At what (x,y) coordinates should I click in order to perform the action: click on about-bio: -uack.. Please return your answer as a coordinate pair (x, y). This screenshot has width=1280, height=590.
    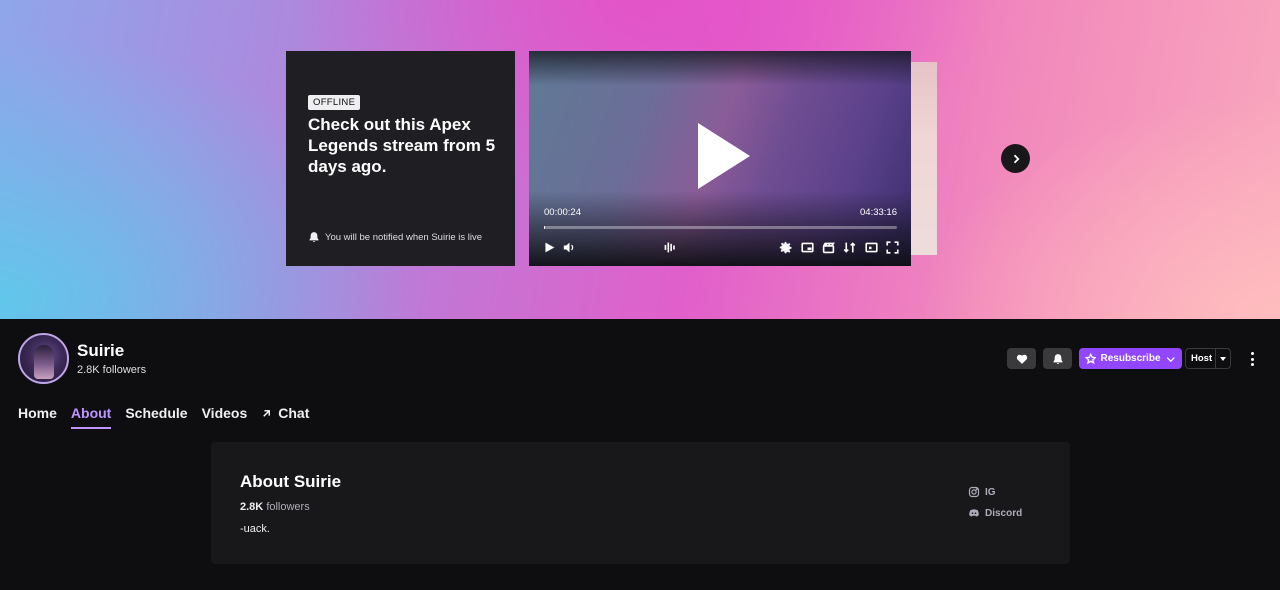
    Looking at the image, I should click on (255, 529).